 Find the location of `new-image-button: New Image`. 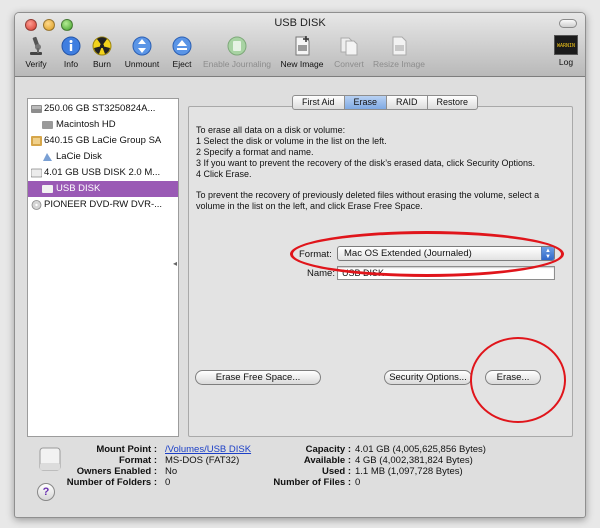

new-image-button: New Image is located at coordinates (302, 52).